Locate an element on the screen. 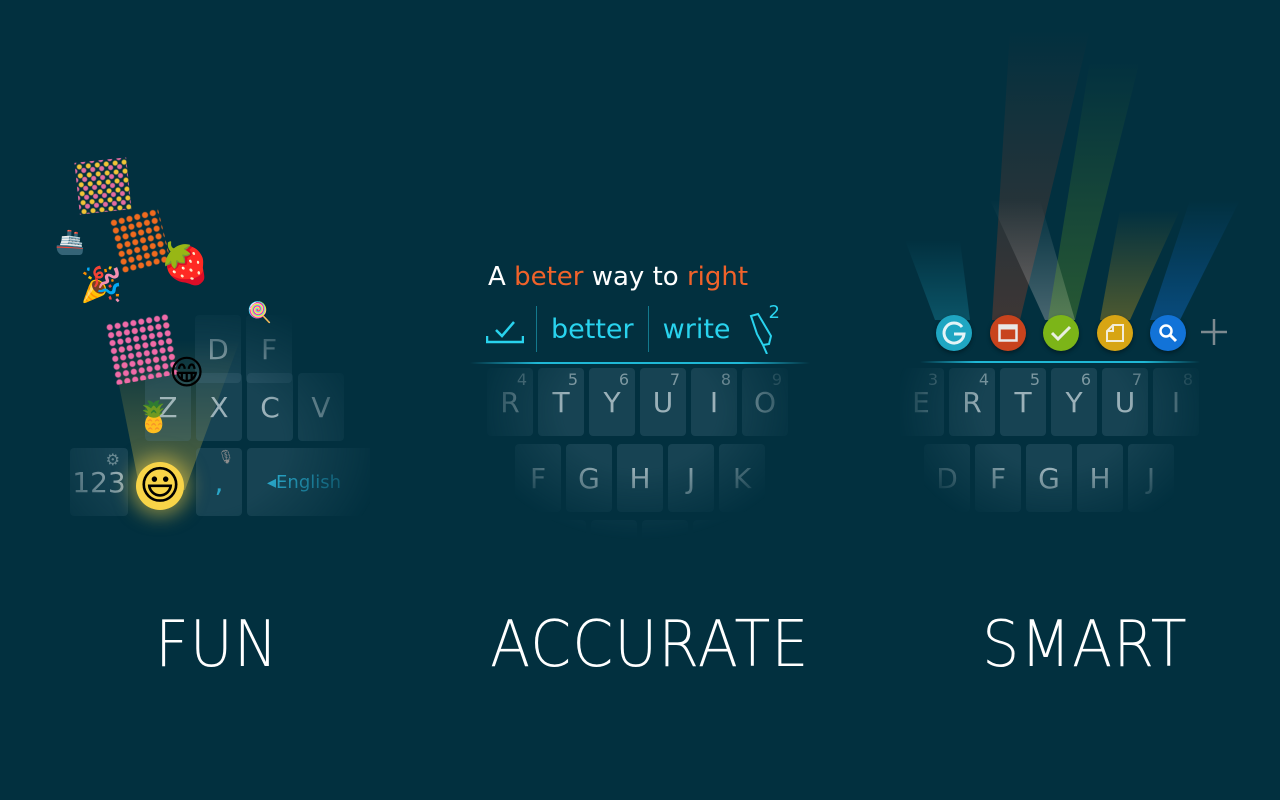  key-number: 7 is located at coordinates (1136, 379).